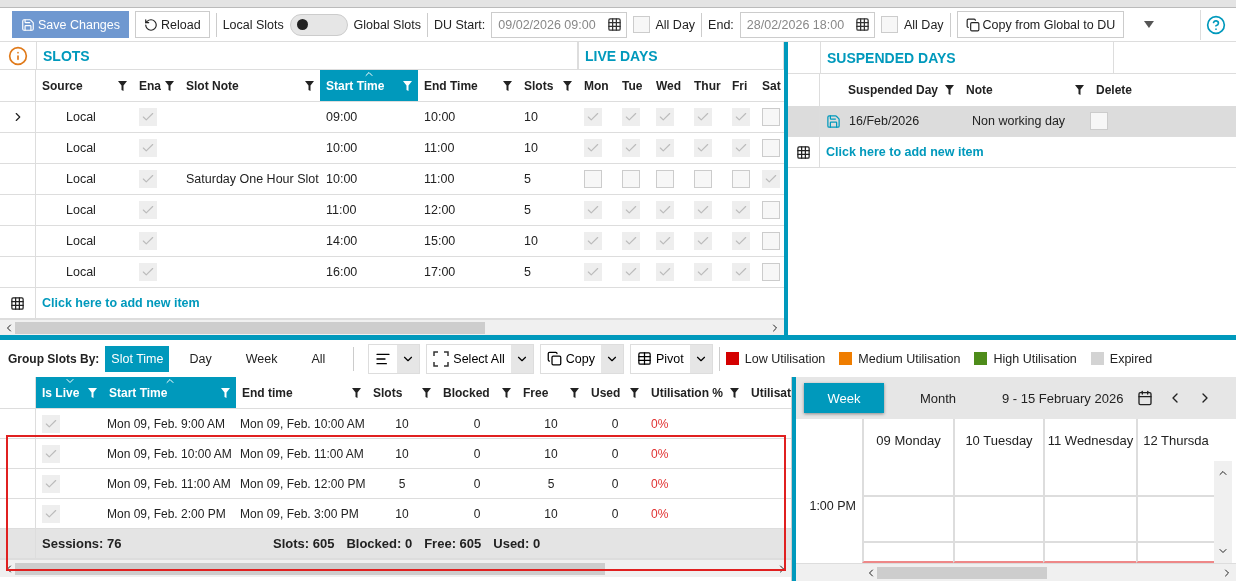  What do you see at coordinates (301, 392) in the screenshot?
I see `column-header: End time` at bounding box center [301, 392].